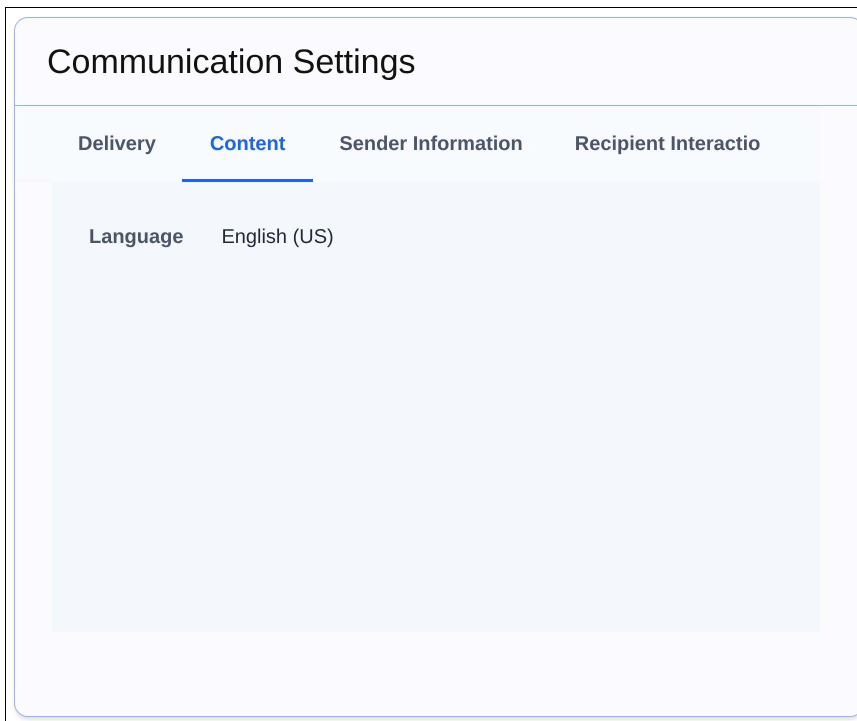 This screenshot has height=721, width=857. I want to click on field-label: Language, so click(136, 237).